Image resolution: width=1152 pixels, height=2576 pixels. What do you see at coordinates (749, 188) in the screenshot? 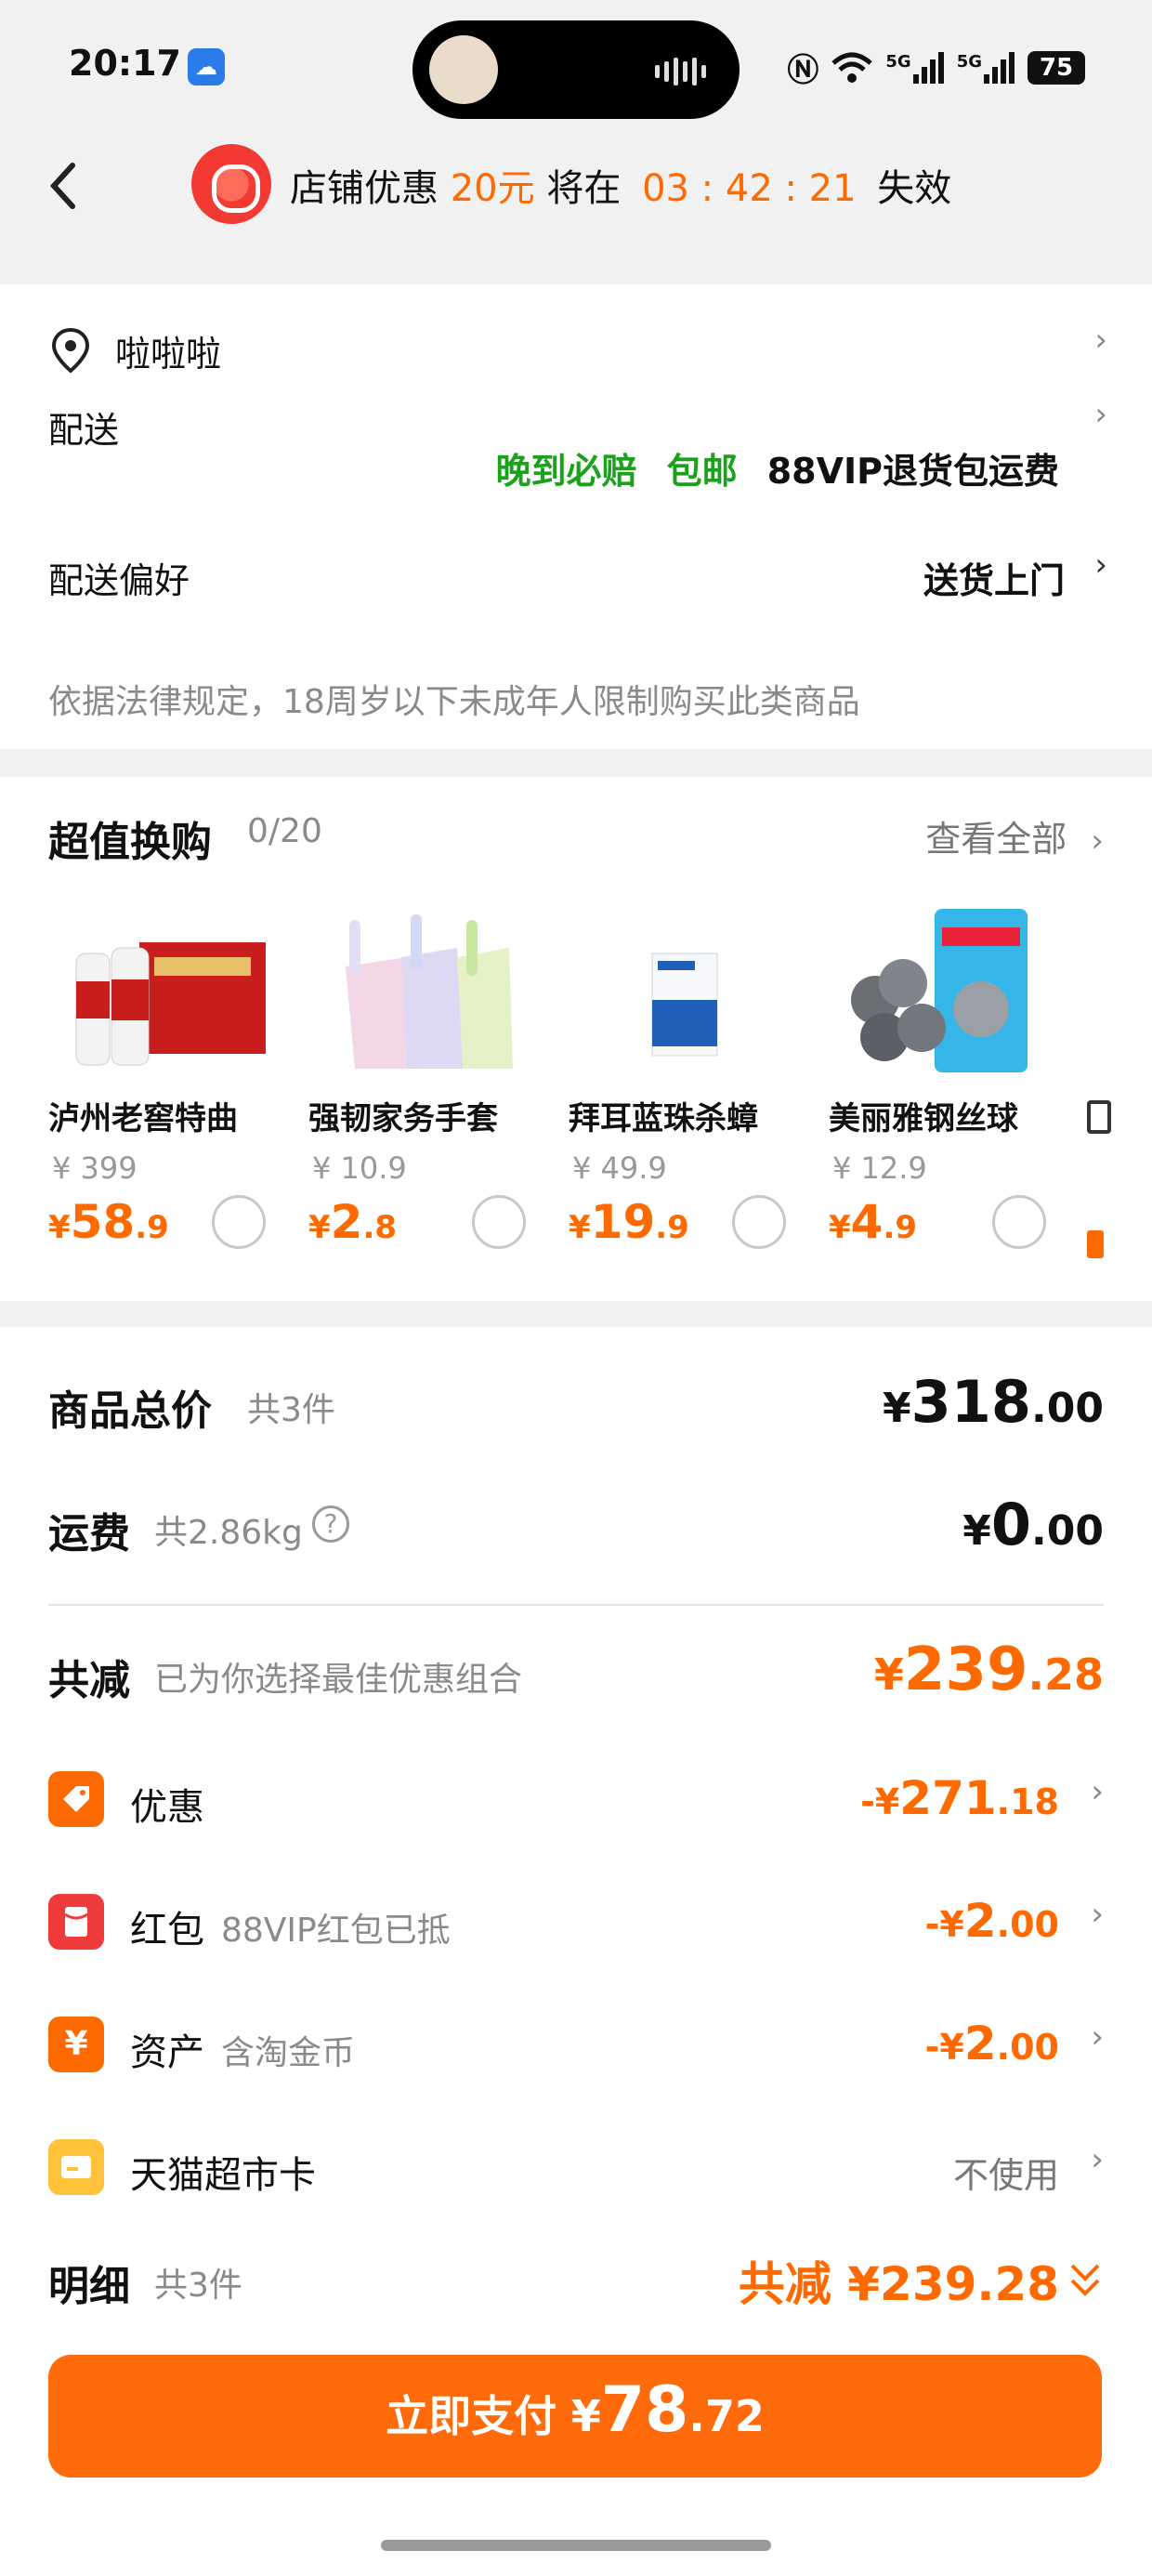
I see `countdown-timer: 03 : 42 : 21` at bounding box center [749, 188].